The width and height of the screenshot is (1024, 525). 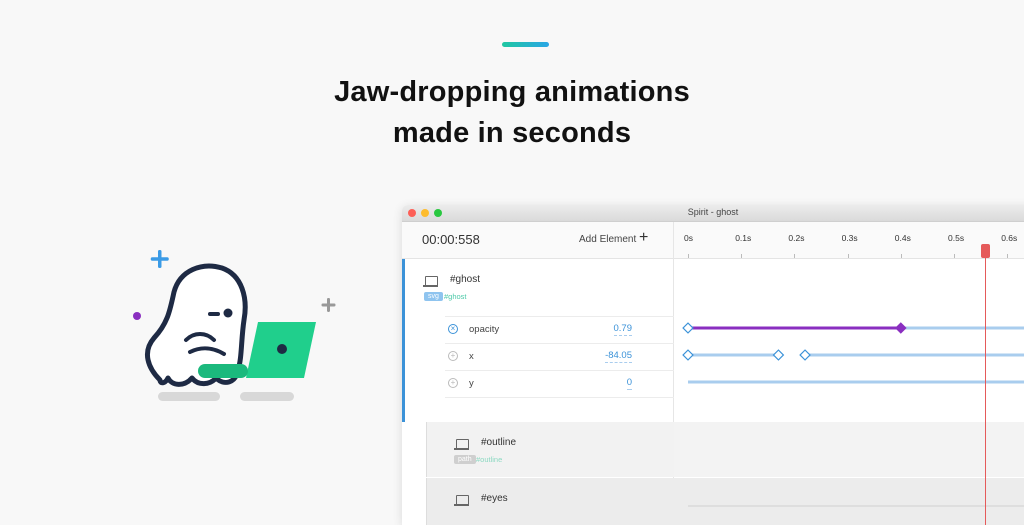 I want to click on tick-label: 0.2s, so click(x=796, y=238).